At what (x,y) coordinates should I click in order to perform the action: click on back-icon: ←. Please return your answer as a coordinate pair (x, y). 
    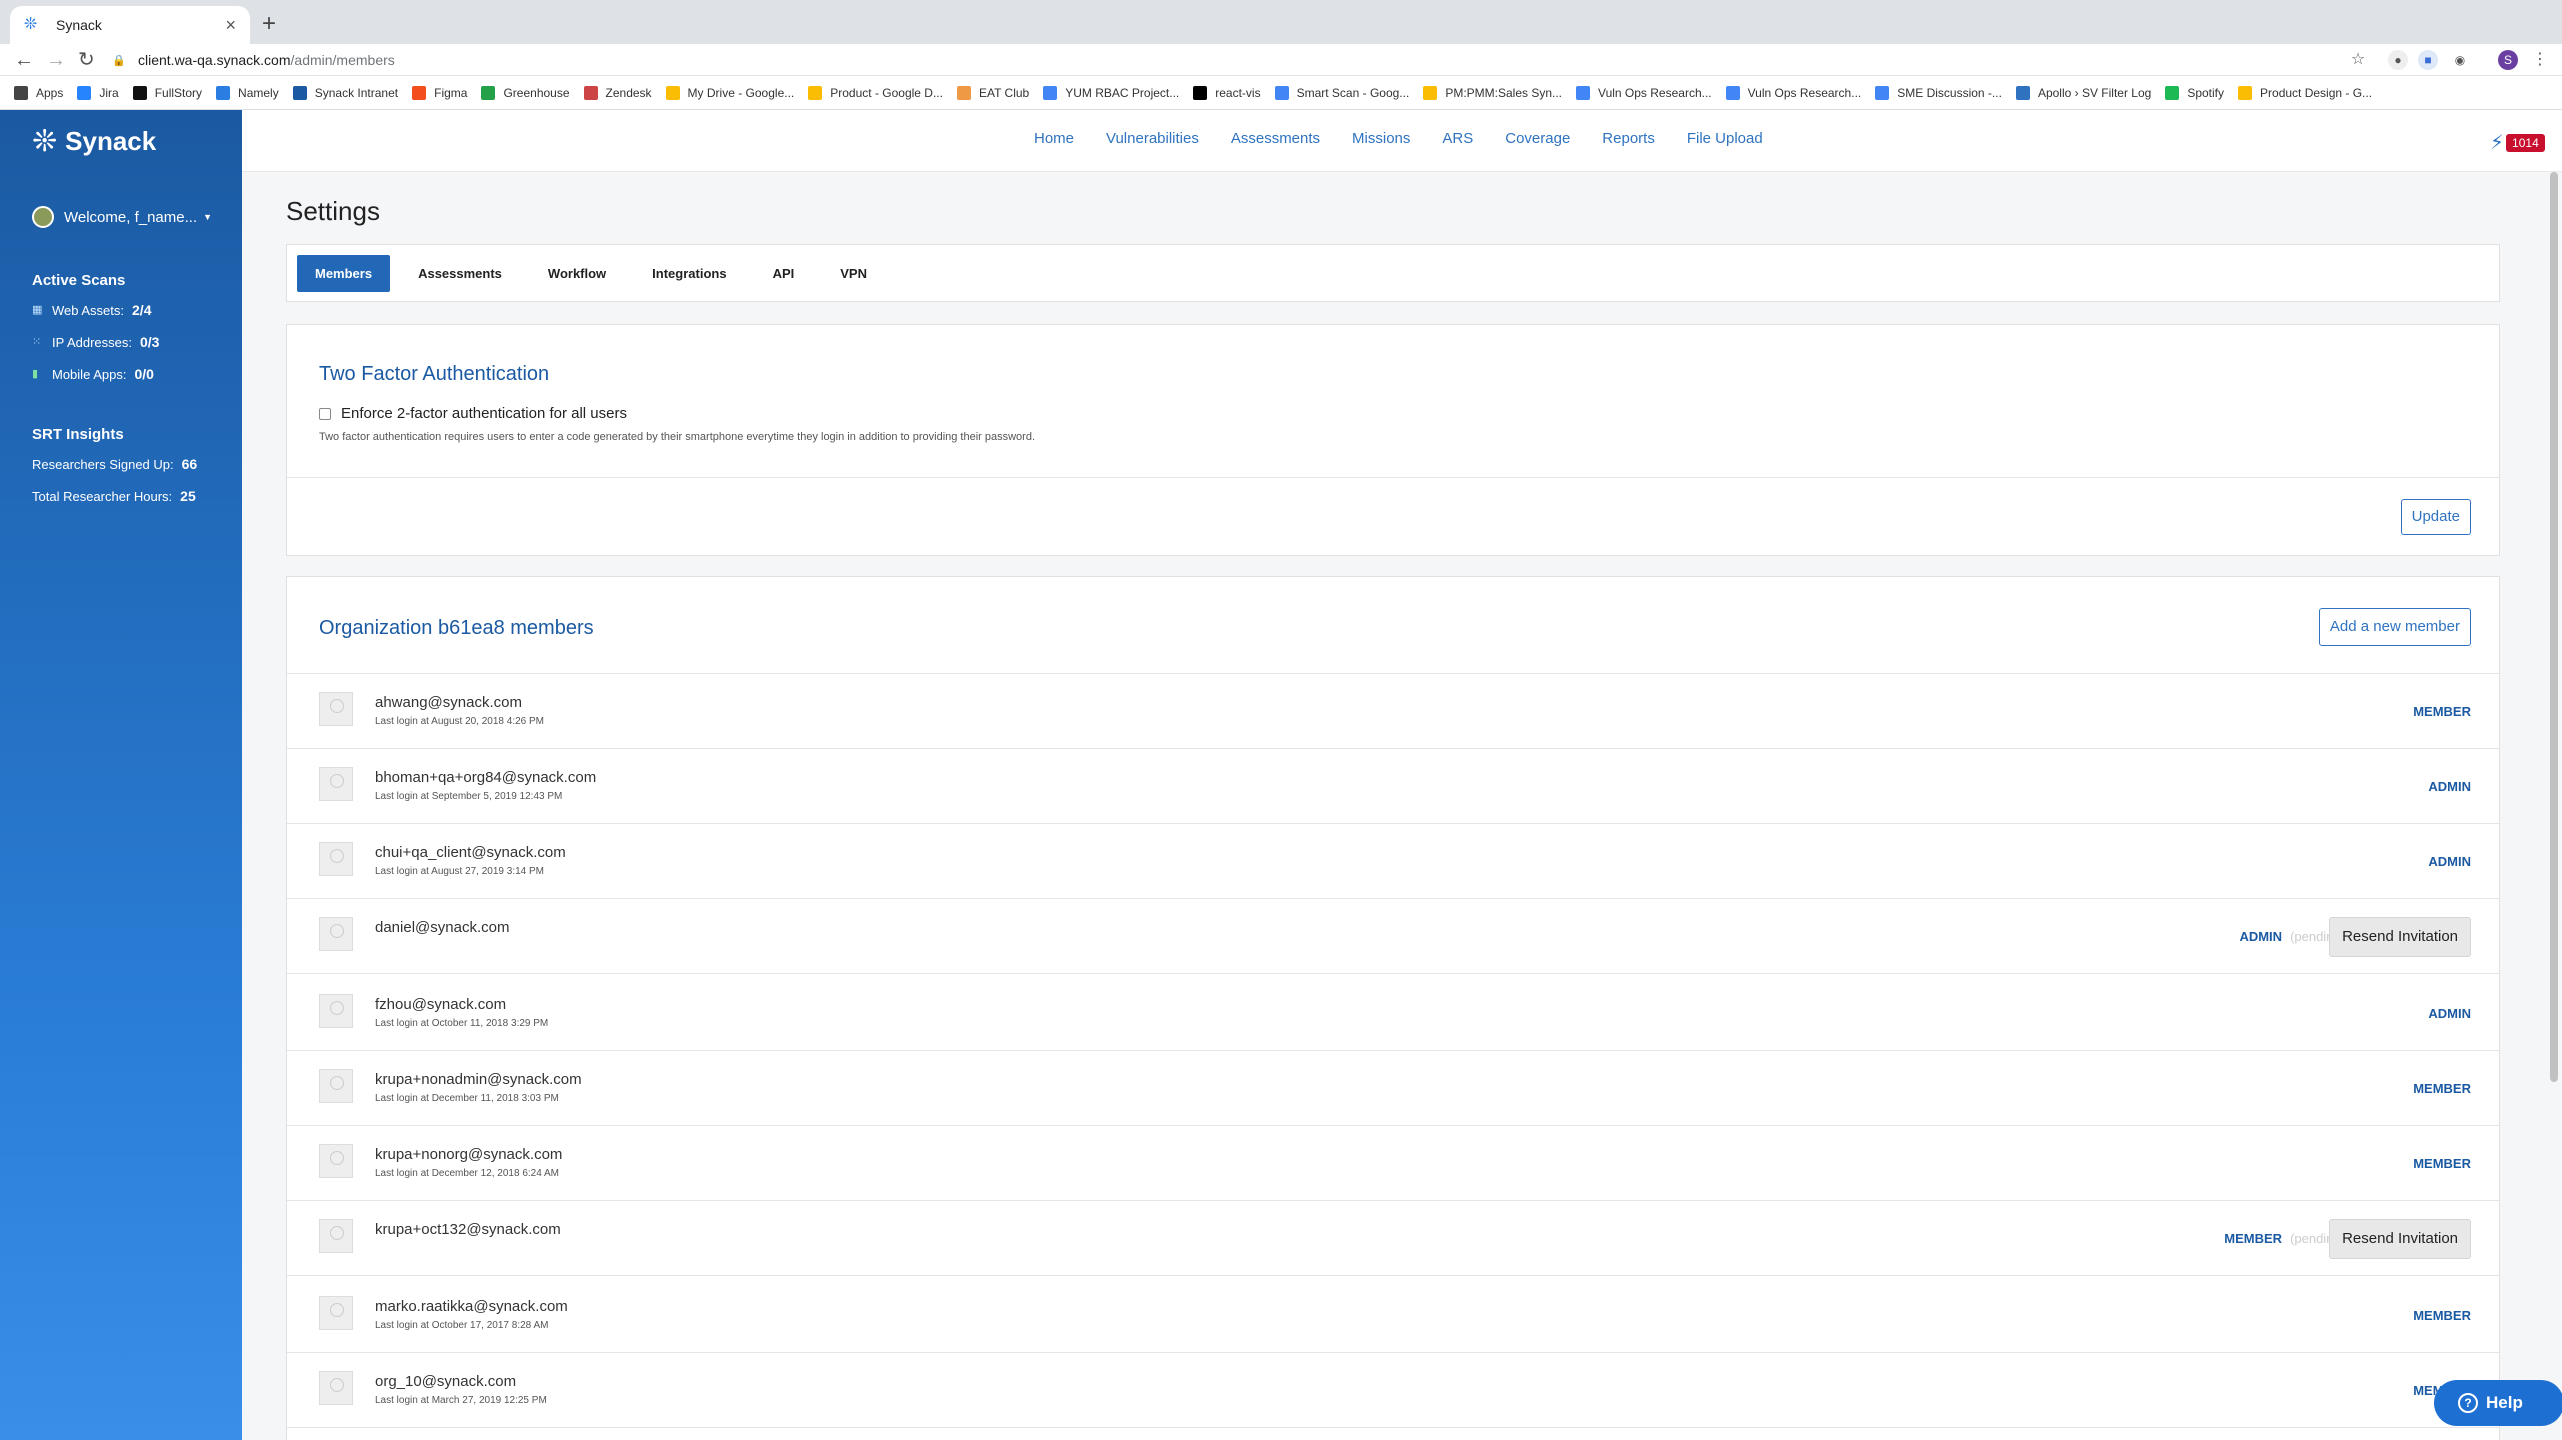
    Looking at the image, I should click on (24, 60).